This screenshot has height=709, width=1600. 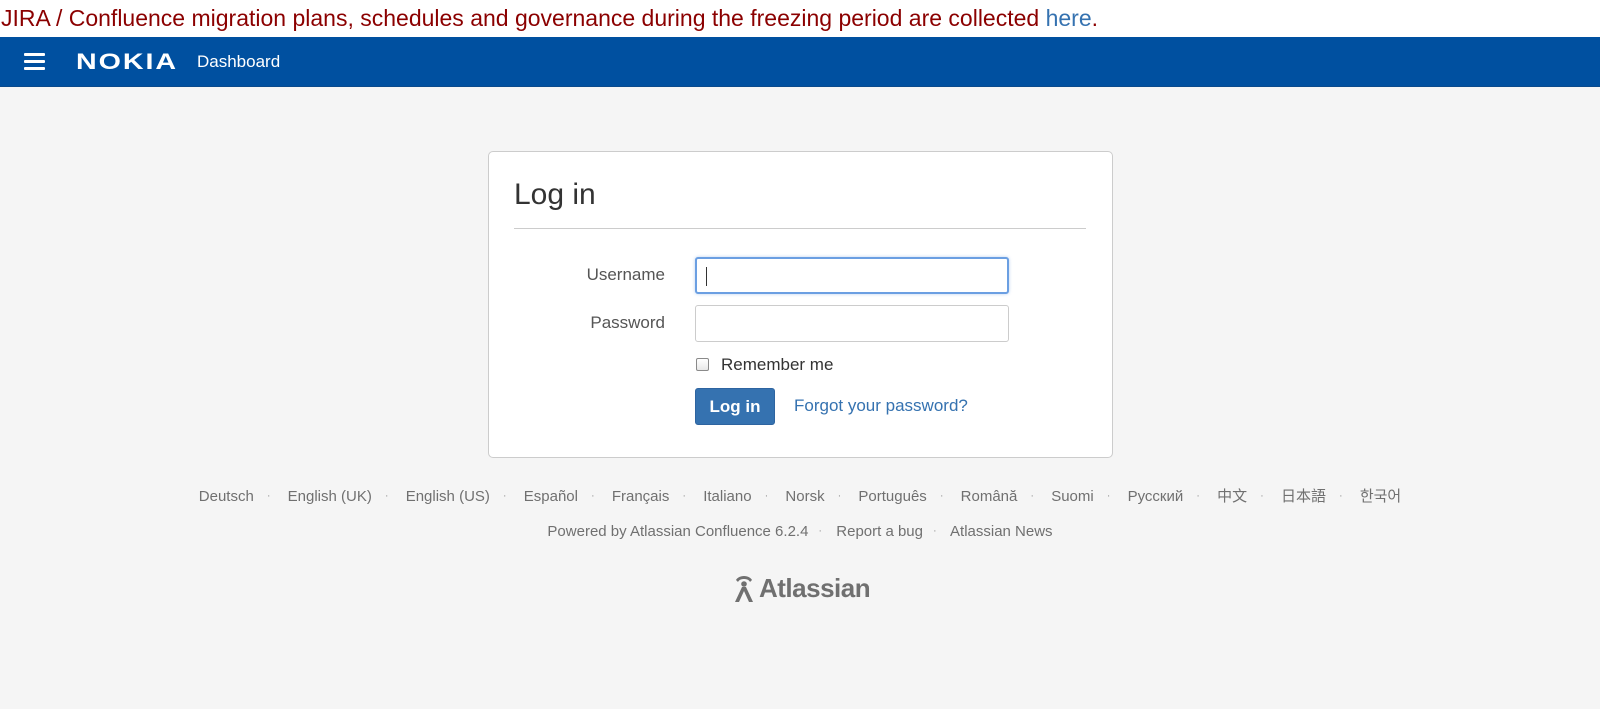 What do you see at coordinates (1156, 496) in the screenshot?
I see `language-link: Русский` at bounding box center [1156, 496].